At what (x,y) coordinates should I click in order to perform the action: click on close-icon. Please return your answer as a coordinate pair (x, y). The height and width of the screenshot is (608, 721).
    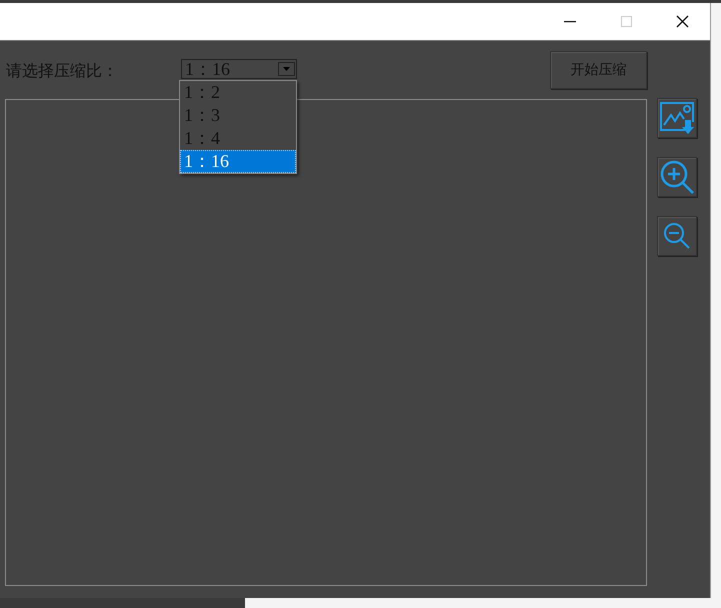
    Looking at the image, I should click on (682, 21).